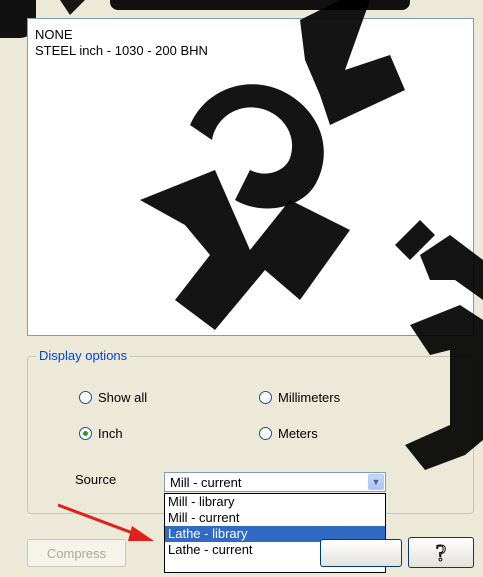 This screenshot has width=483, height=577. I want to click on list-item: NONE, so click(254, 35).